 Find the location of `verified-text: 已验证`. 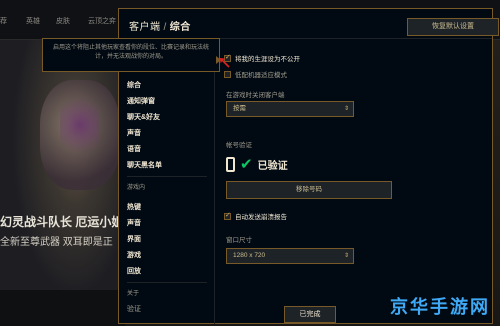

verified-text: 已验证 is located at coordinates (272, 166).